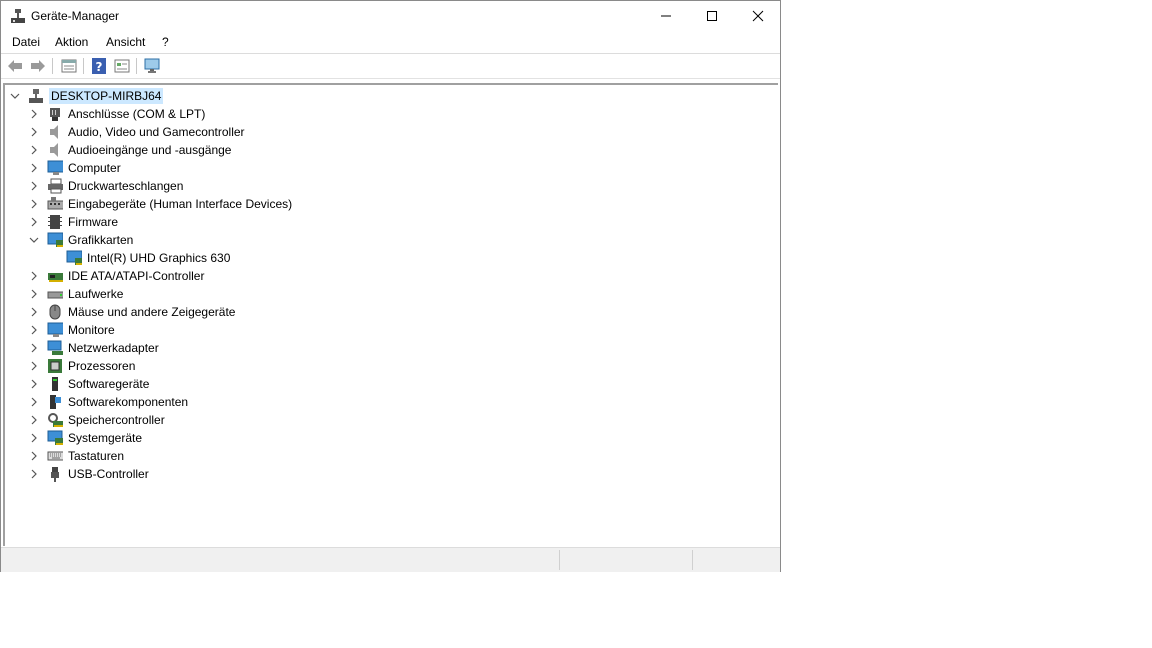 The image size is (1152, 648). What do you see at coordinates (55, 114) in the screenshot?
I see `port-icon` at bounding box center [55, 114].